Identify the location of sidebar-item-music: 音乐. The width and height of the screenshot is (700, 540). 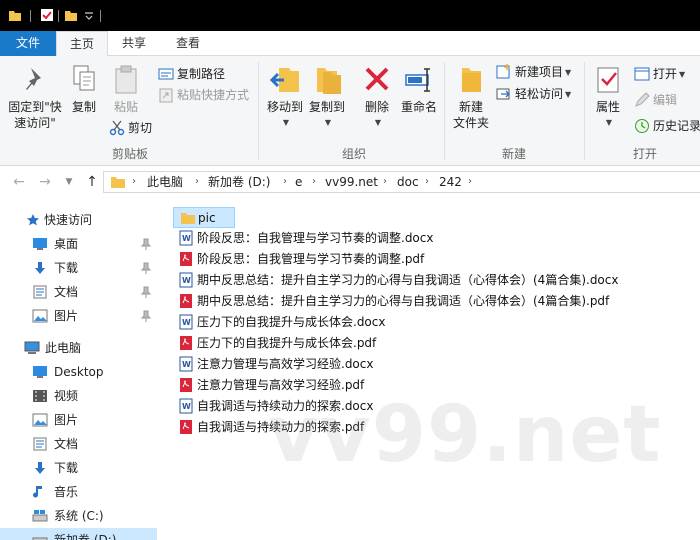
(78, 492).